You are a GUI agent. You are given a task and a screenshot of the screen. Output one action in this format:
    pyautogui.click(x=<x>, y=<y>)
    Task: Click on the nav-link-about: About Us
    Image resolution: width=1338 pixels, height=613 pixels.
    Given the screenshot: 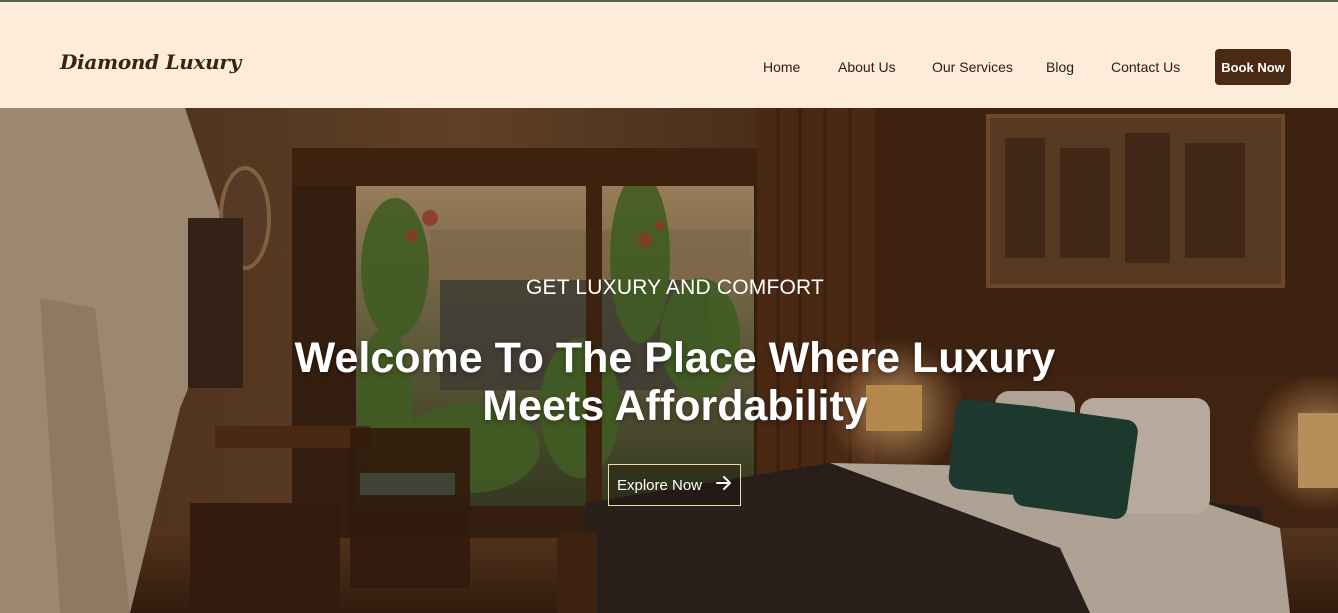 What is the action you would take?
    pyautogui.click(x=867, y=67)
    